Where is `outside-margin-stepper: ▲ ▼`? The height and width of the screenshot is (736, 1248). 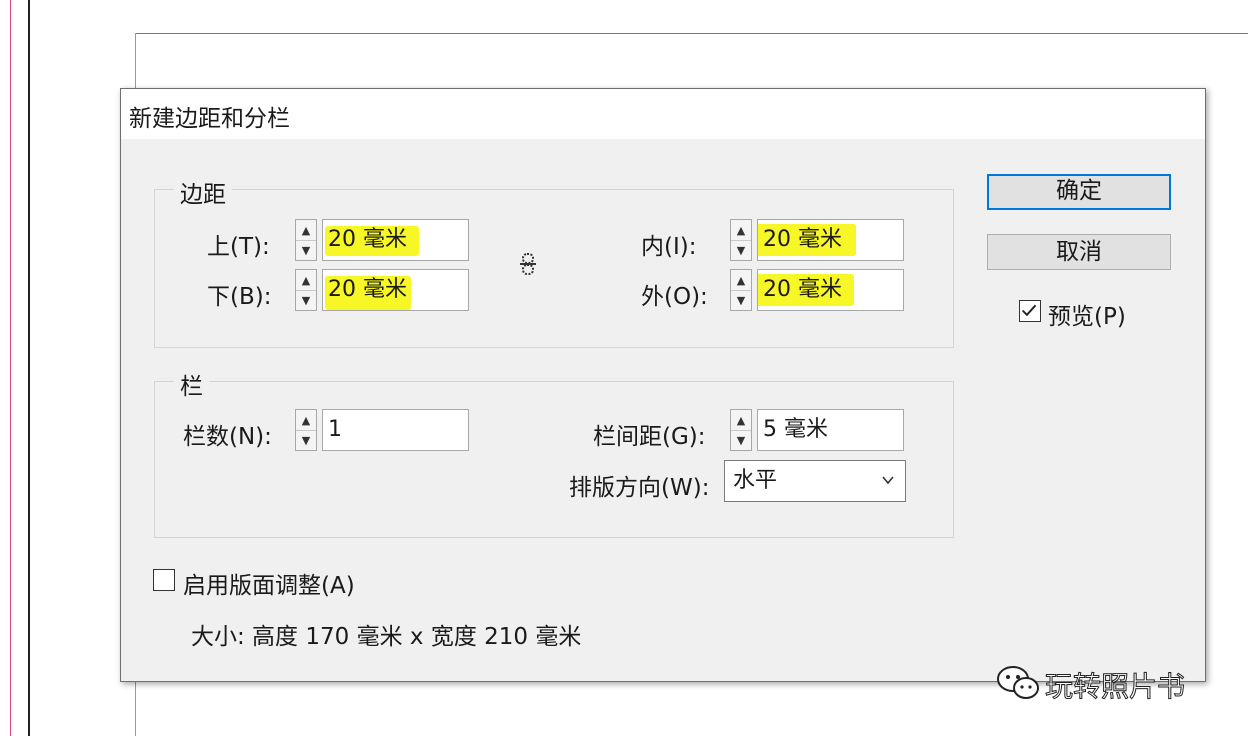
outside-margin-stepper: ▲ ▼ is located at coordinates (741, 290).